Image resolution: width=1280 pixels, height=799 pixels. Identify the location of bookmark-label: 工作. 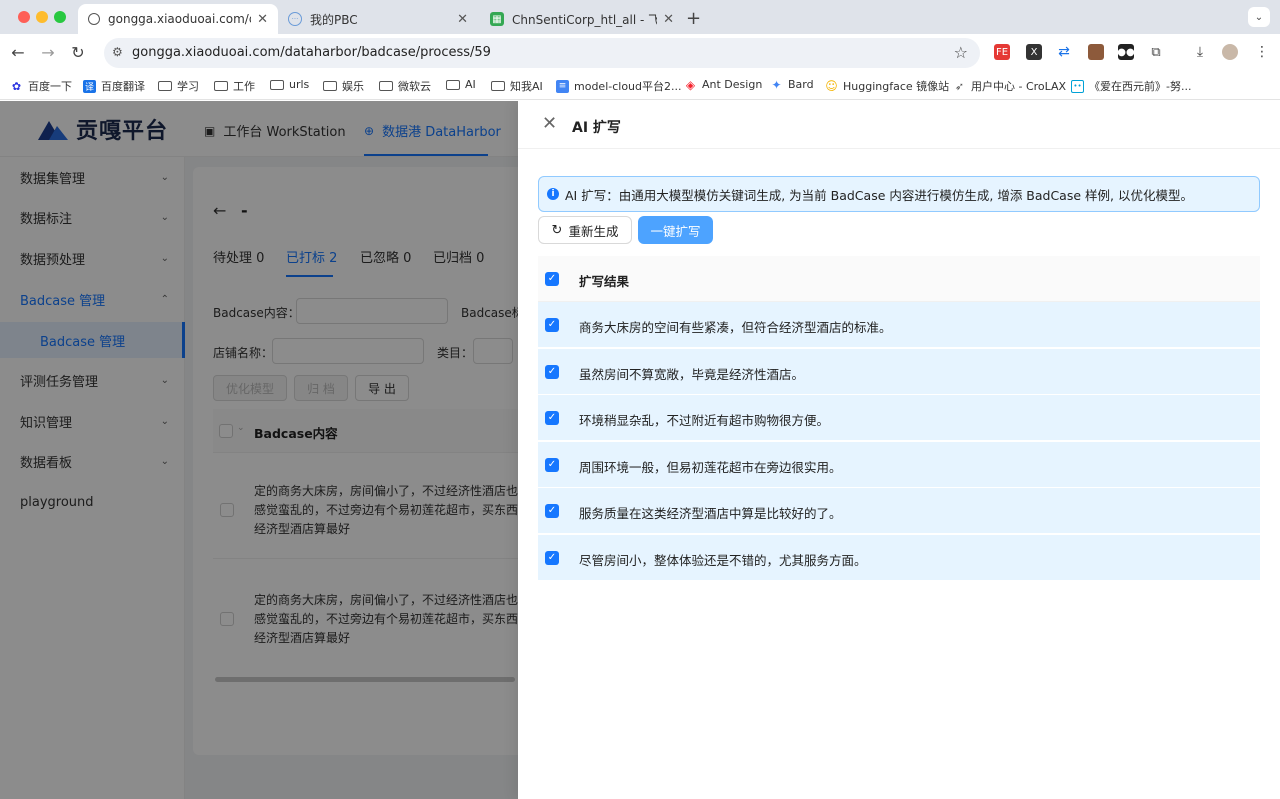
(244, 86).